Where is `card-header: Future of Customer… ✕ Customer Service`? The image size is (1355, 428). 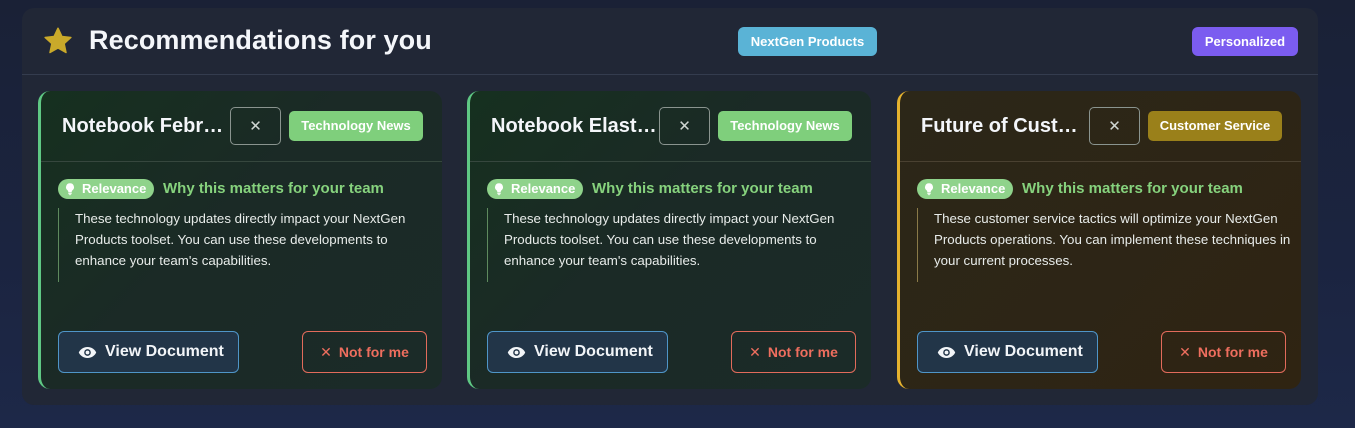
card-header: Future of Customer… ✕ Customer Service is located at coordinates (1100, 126).